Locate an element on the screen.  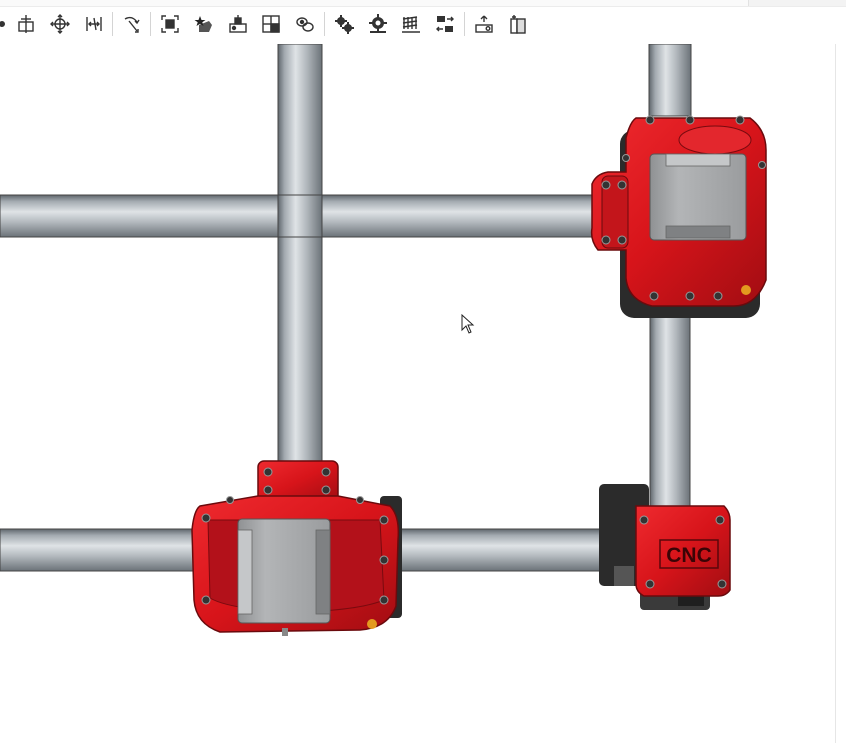
rotate-arrow-icon is located at coordinates (132, 24).